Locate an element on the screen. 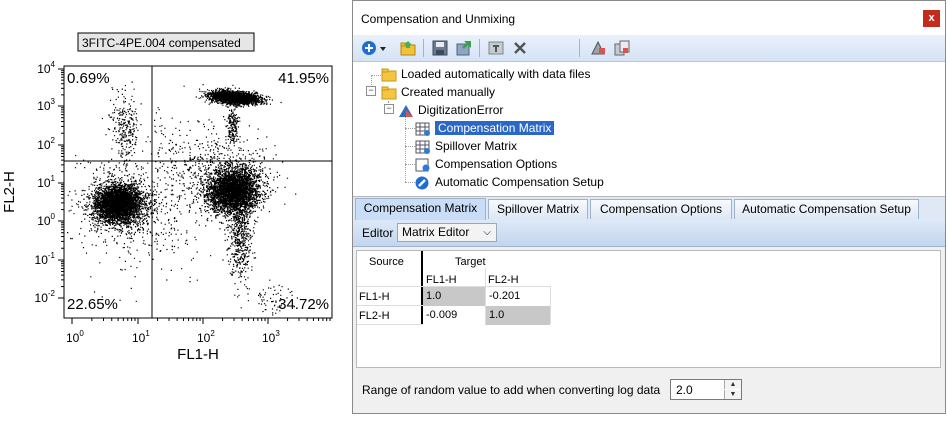  x-tick-label: 102 is located at coordinates (206, 337).